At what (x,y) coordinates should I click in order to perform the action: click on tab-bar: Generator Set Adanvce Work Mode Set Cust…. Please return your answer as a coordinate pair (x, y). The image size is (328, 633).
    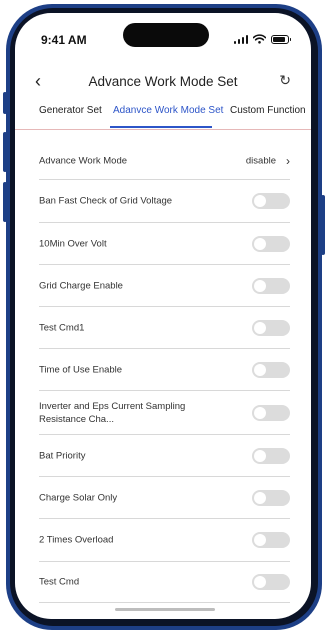
    Looking at the image, I should click on (163, 112).